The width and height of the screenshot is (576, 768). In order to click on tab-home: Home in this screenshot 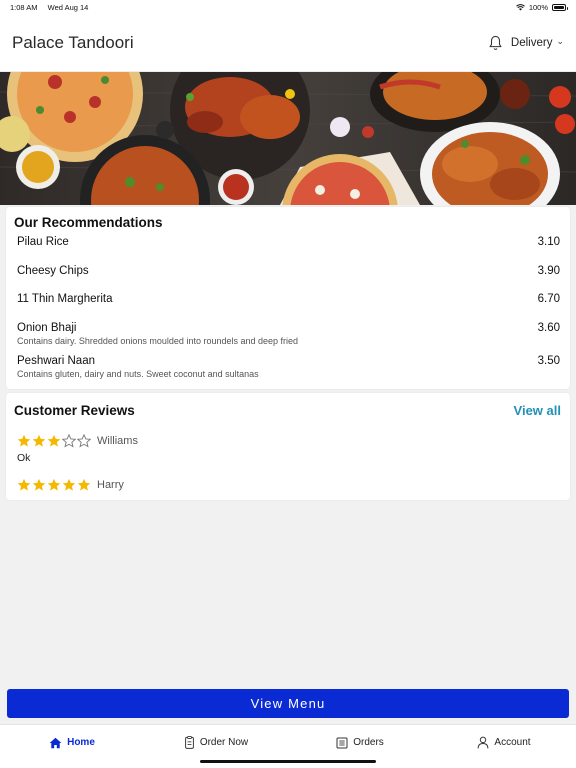, I will do `click(72, 746)`.